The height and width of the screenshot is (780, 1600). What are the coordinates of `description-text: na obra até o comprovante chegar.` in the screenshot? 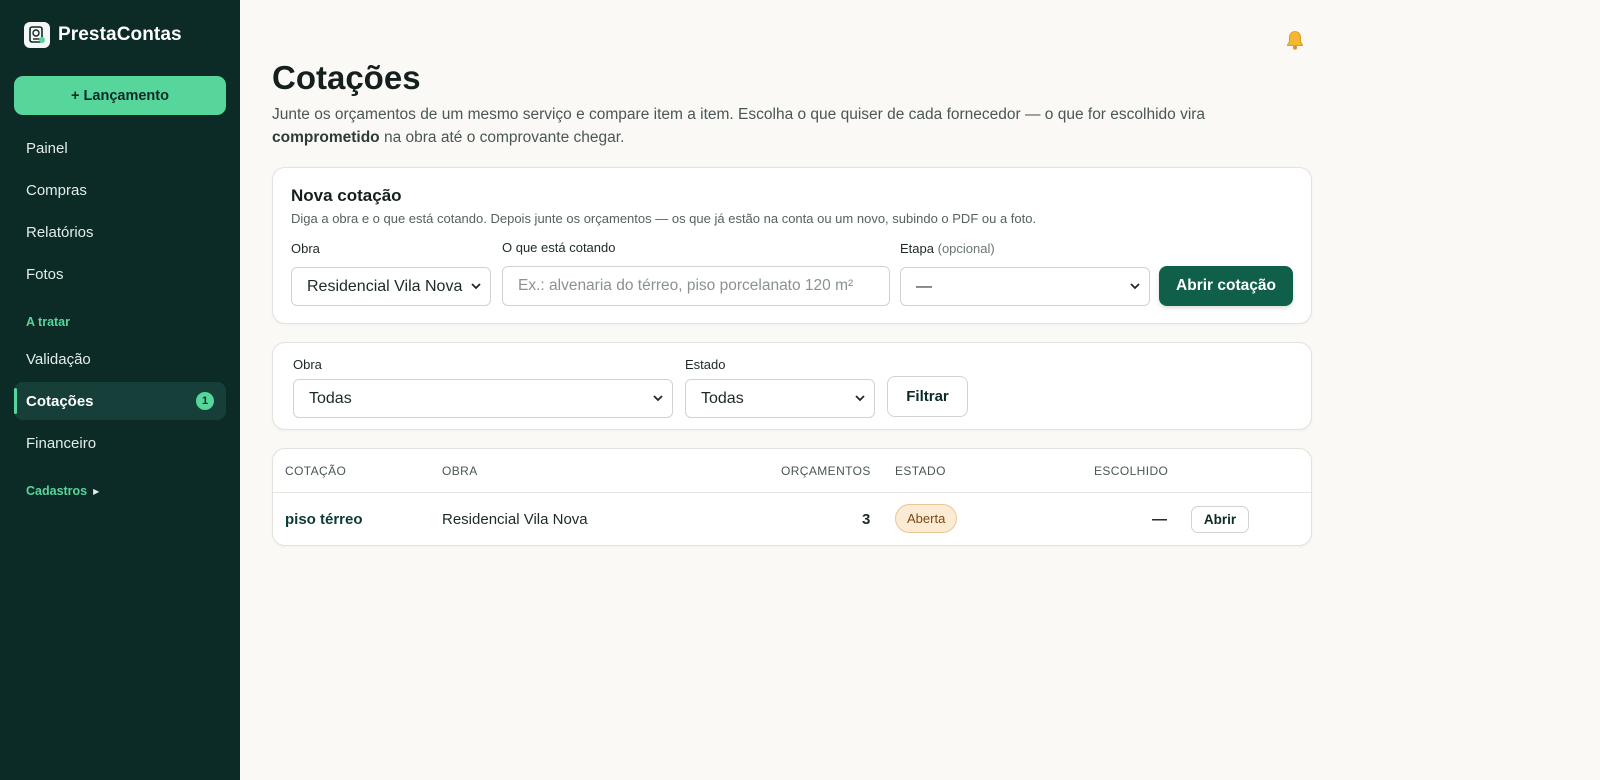 It's located at (502, 137).